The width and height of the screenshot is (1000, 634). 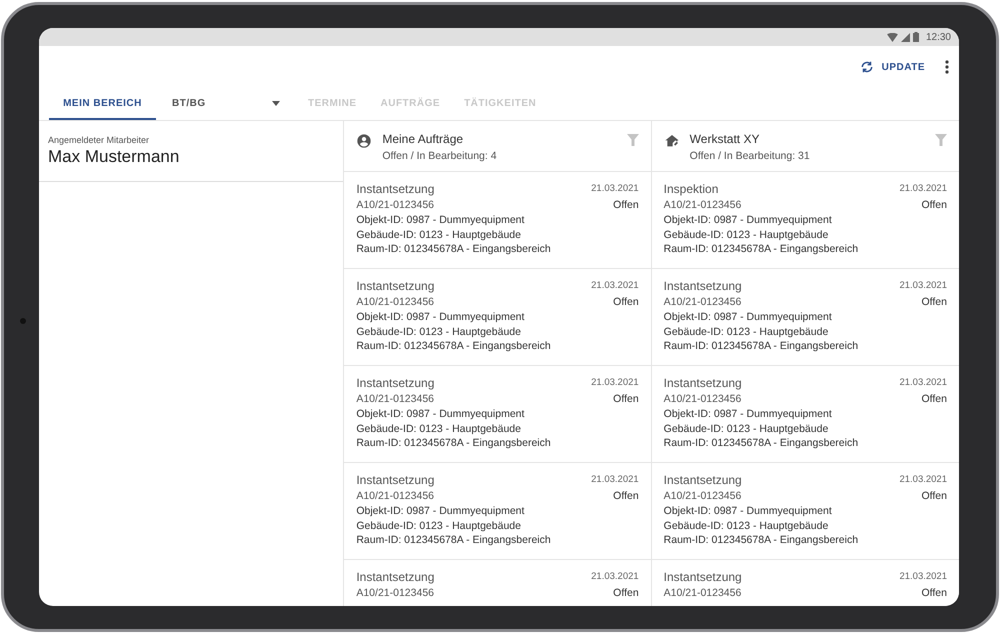 I want to click on person-icon, so click(x=364, y=141).